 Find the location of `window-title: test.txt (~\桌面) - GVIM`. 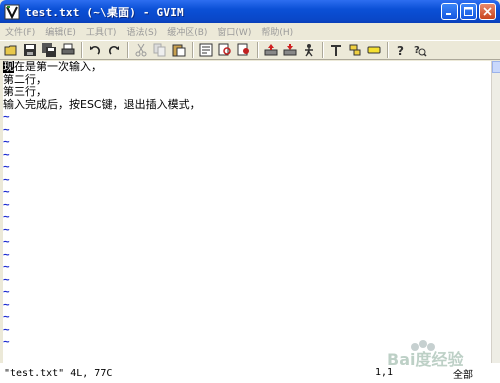

window-title: test.txt (~\桌面) - GVIM is located at coordinates (104, 12).